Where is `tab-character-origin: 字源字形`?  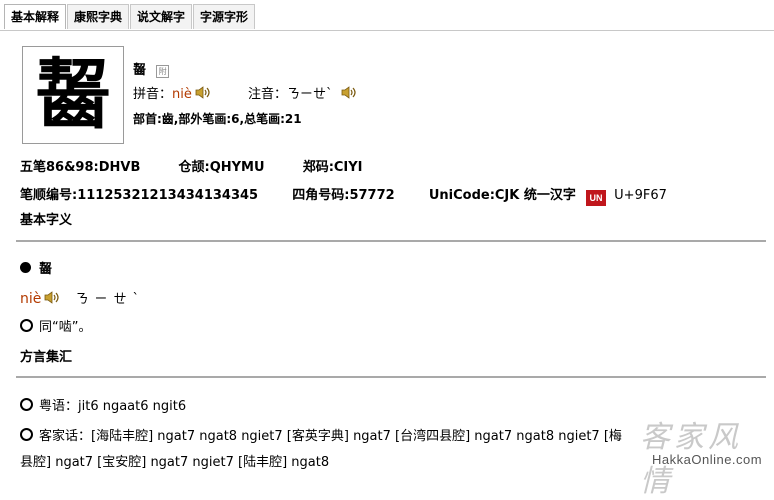
tab-character-origin: 字源字形 is located at coordinates (224, 16).